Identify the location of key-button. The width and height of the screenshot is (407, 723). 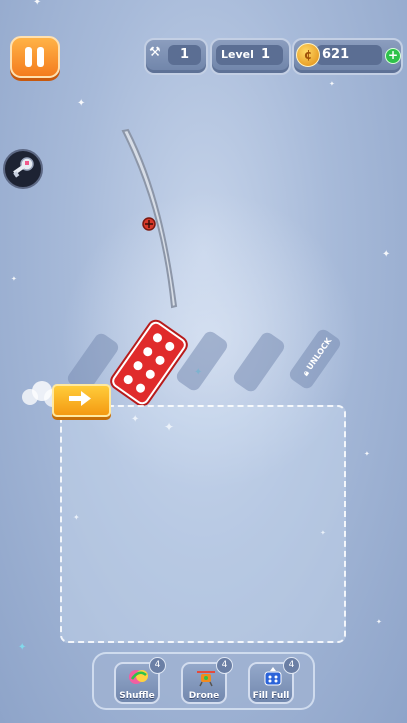
(23, 169).